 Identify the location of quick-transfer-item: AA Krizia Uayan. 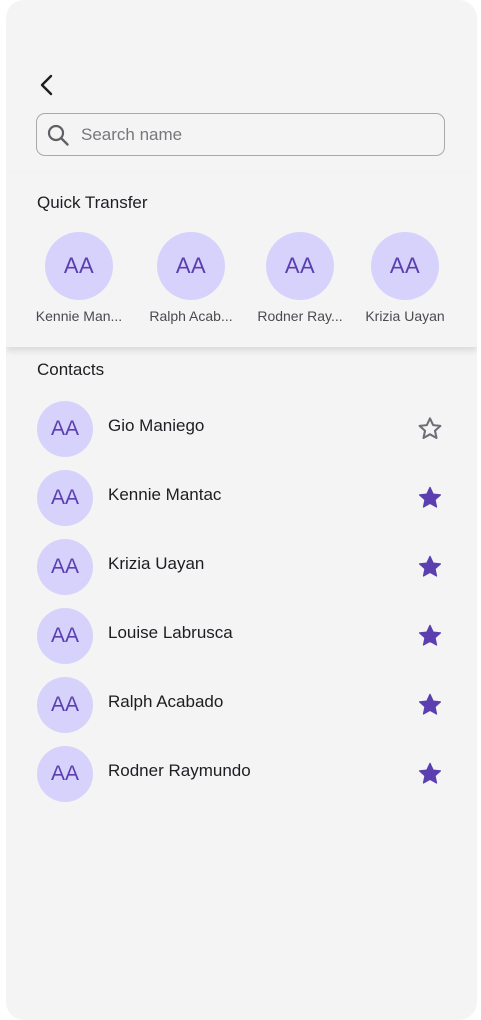
(405, 278).